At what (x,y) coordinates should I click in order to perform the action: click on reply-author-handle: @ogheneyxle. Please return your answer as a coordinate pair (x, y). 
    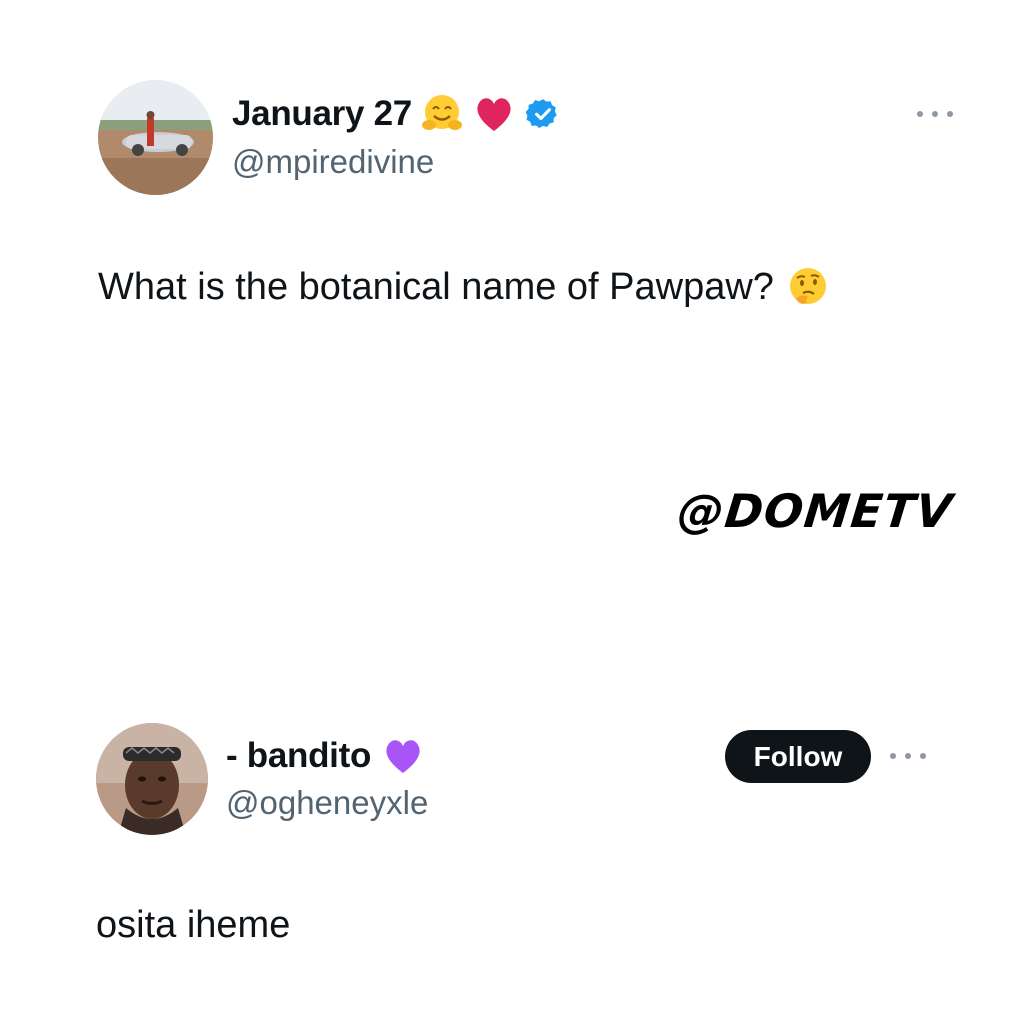
    Looking at the image, I should click on (327, 803).